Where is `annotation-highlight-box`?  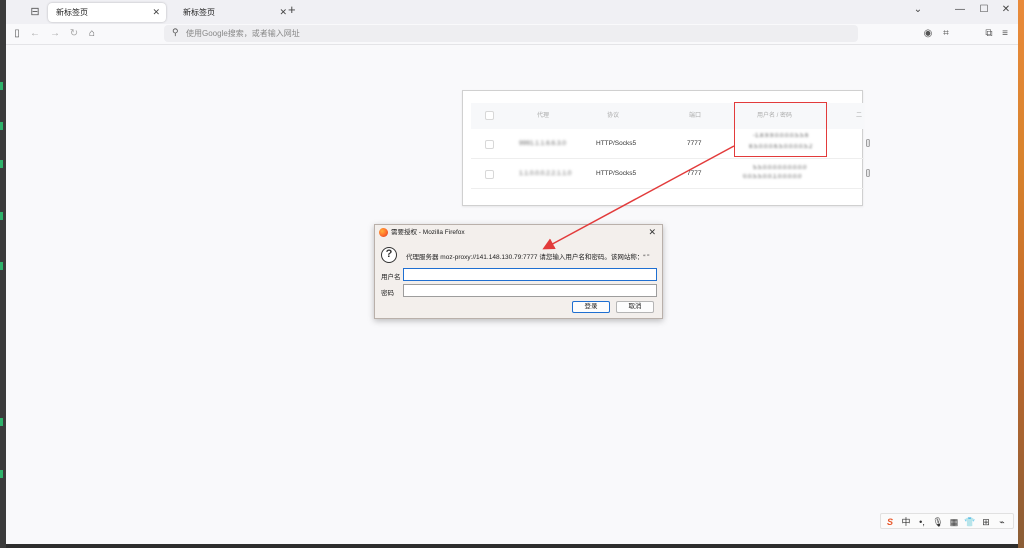 annotation-highlight-box is located at coordinates (780, 129).